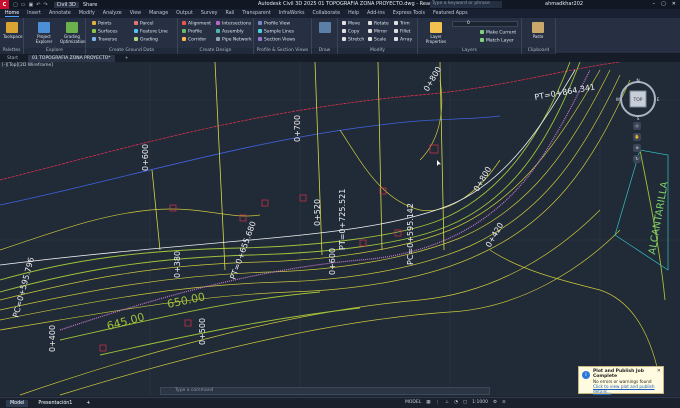  I want to click on toolspace-button: Toolspace, so click(13, 30).